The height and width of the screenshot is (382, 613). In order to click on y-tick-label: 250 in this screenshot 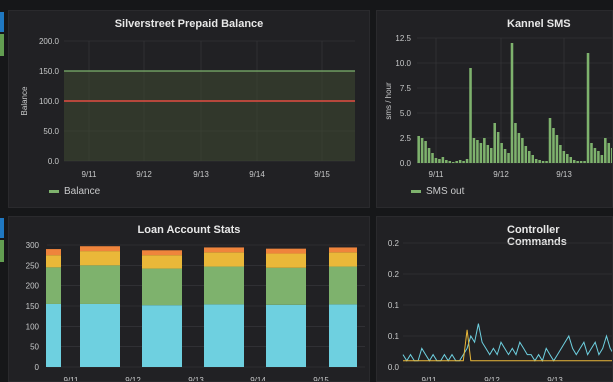, I will do `click(33, 265)`.